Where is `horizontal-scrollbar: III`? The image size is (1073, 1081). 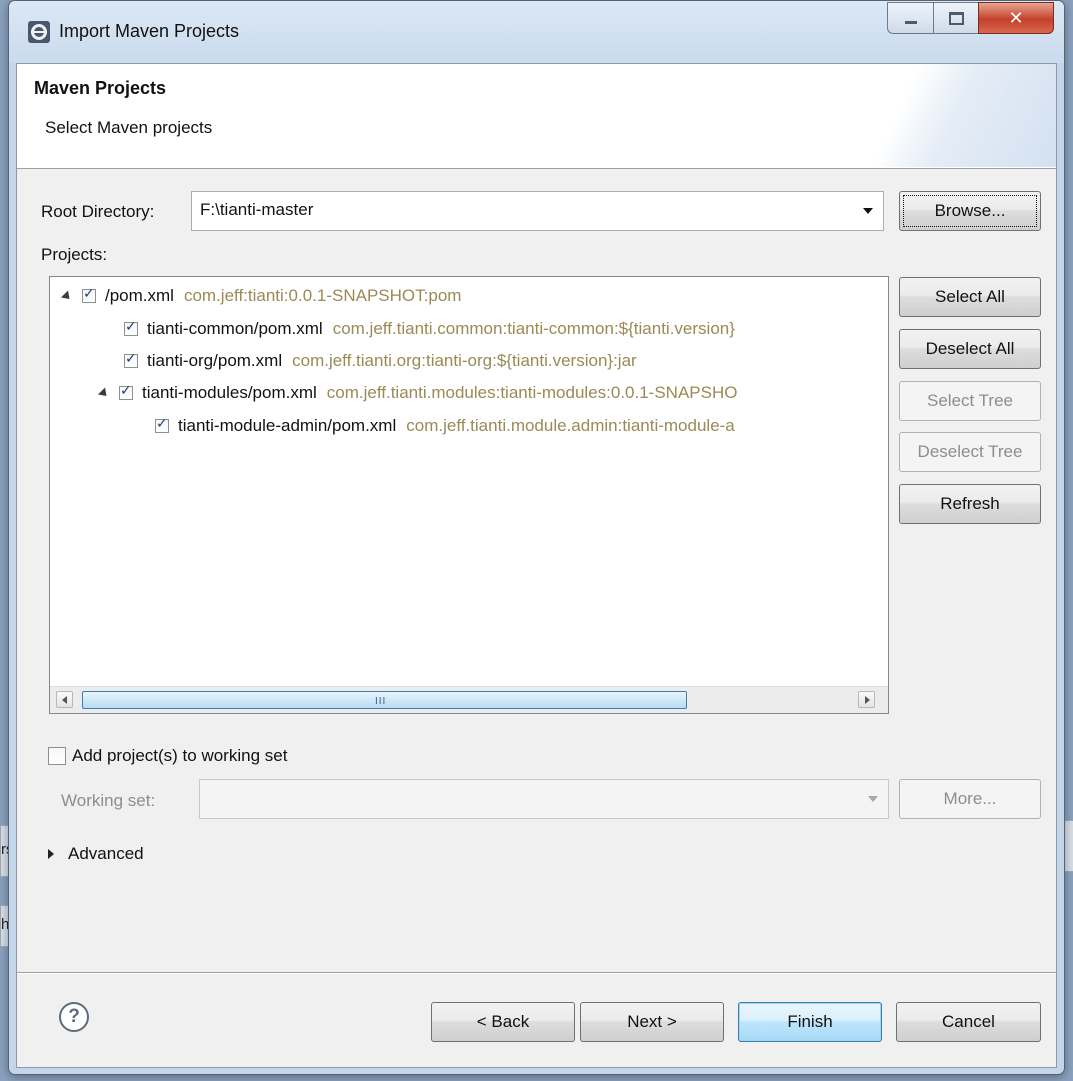
horizontal-scrollbar: III is located at coordinates (469, 699).